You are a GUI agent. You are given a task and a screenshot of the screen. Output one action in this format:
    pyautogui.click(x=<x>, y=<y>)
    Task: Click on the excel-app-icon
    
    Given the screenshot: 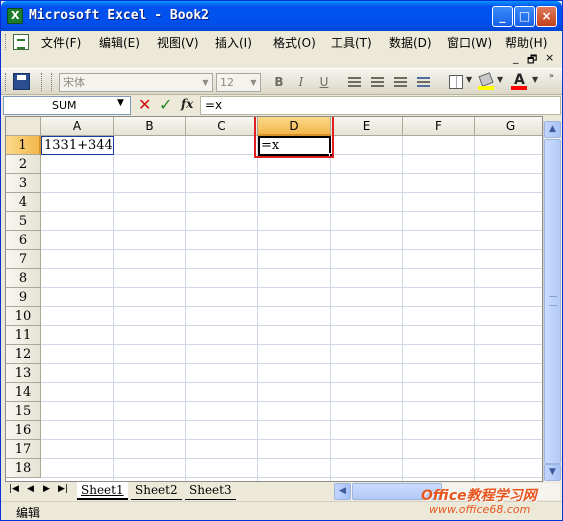 What is the action you would take?
    pyautogui.click(x=15, y=16)
    